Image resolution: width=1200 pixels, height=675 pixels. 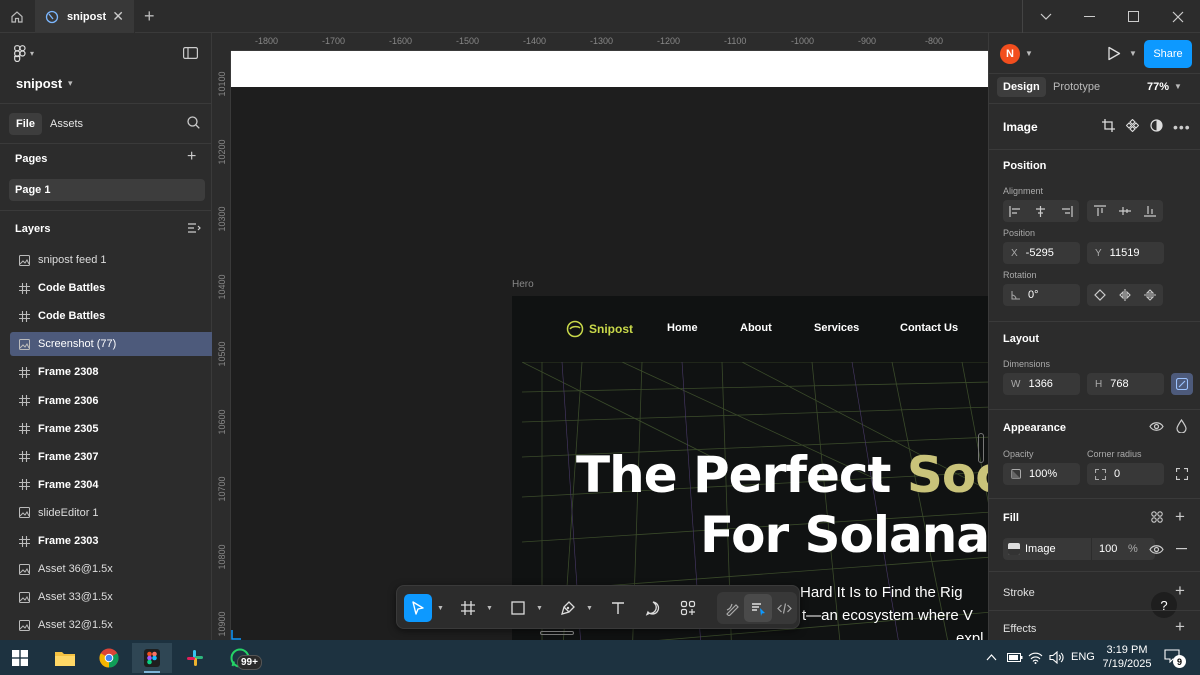 What do you see at coordinates (1168, 54) in the screenshot?
I see `share-button: Share` at bounding box center [1168, 54].